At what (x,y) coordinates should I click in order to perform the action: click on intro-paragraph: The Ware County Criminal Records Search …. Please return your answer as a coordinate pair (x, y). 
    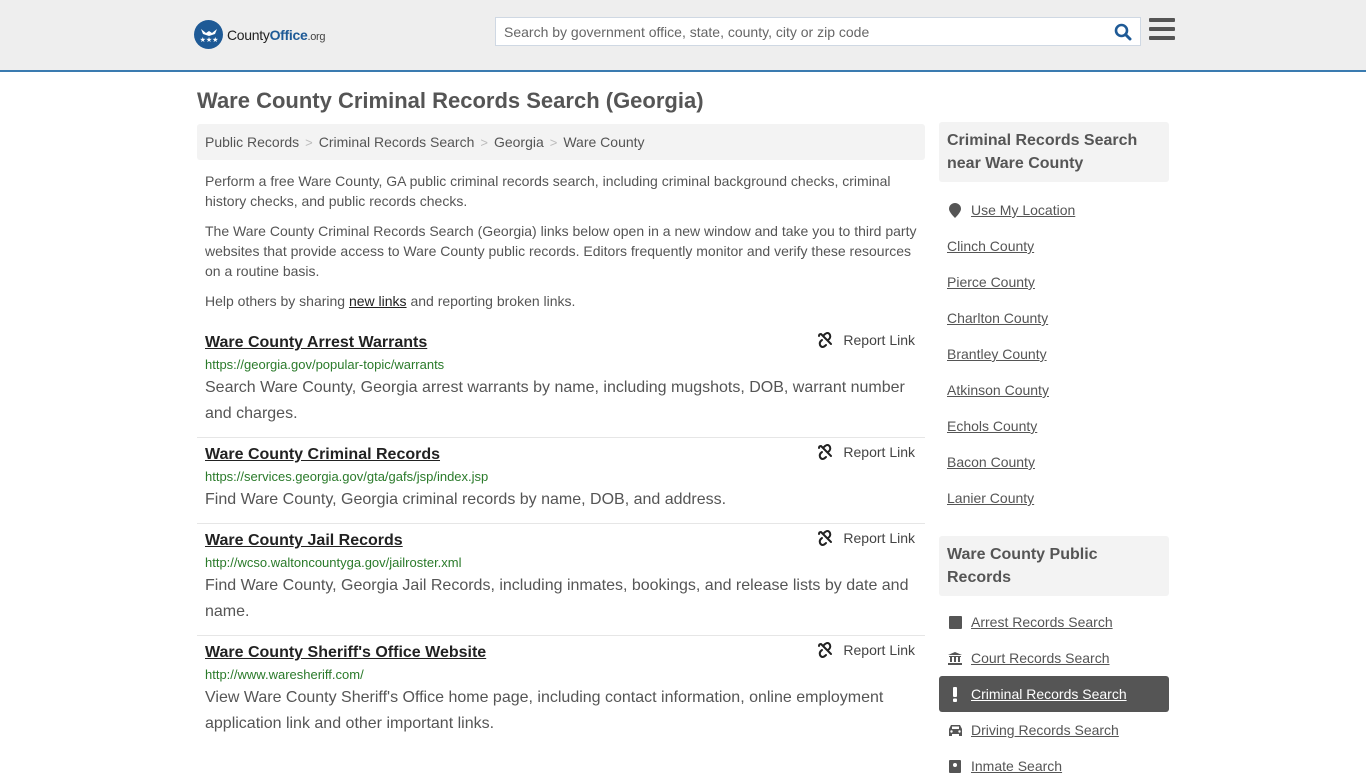
    Looking at the image, I should click on (561, 251).